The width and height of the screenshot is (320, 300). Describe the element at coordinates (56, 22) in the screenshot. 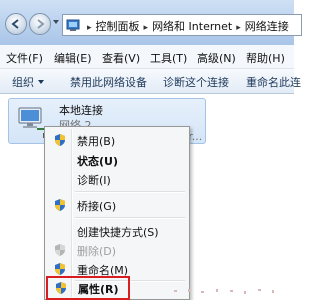

I see `recent-pages-dropdown-icon` at that location.